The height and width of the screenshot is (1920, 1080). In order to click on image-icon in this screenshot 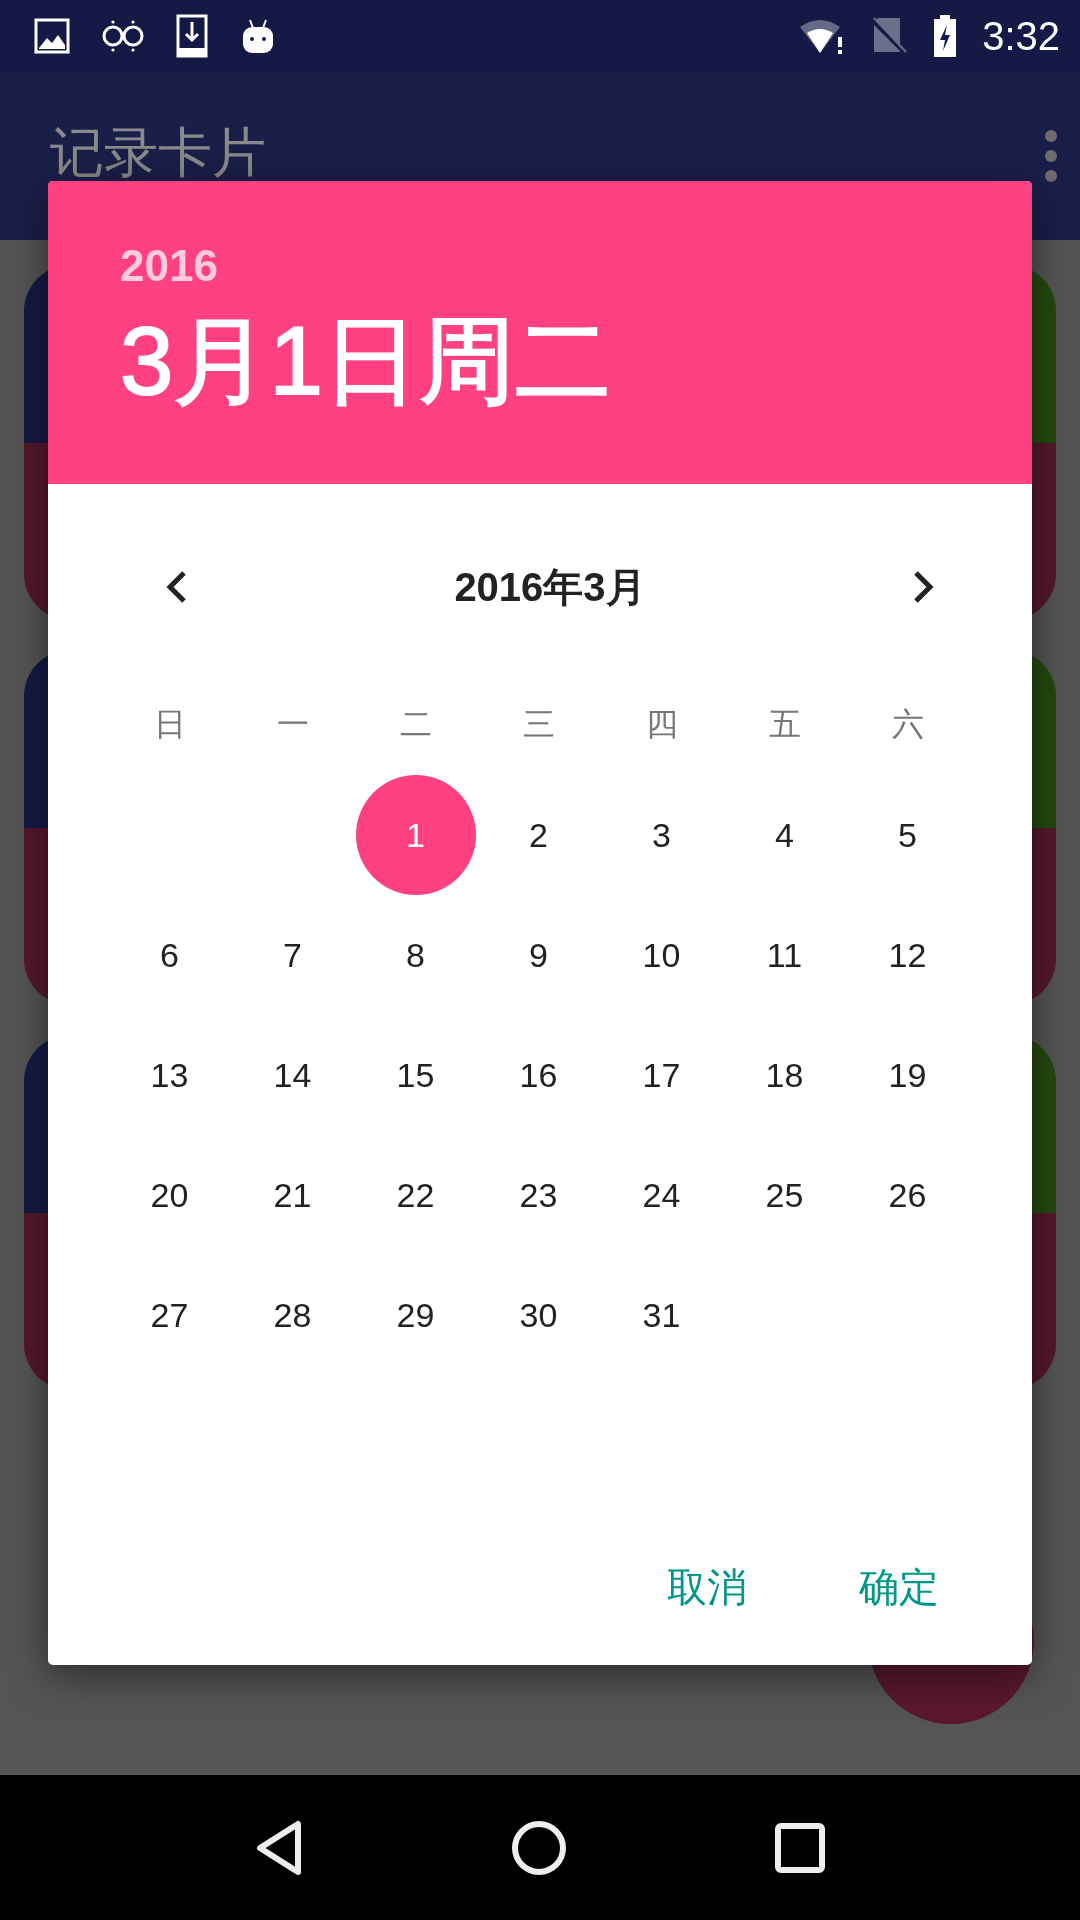, I will do `click(52, 36)`.